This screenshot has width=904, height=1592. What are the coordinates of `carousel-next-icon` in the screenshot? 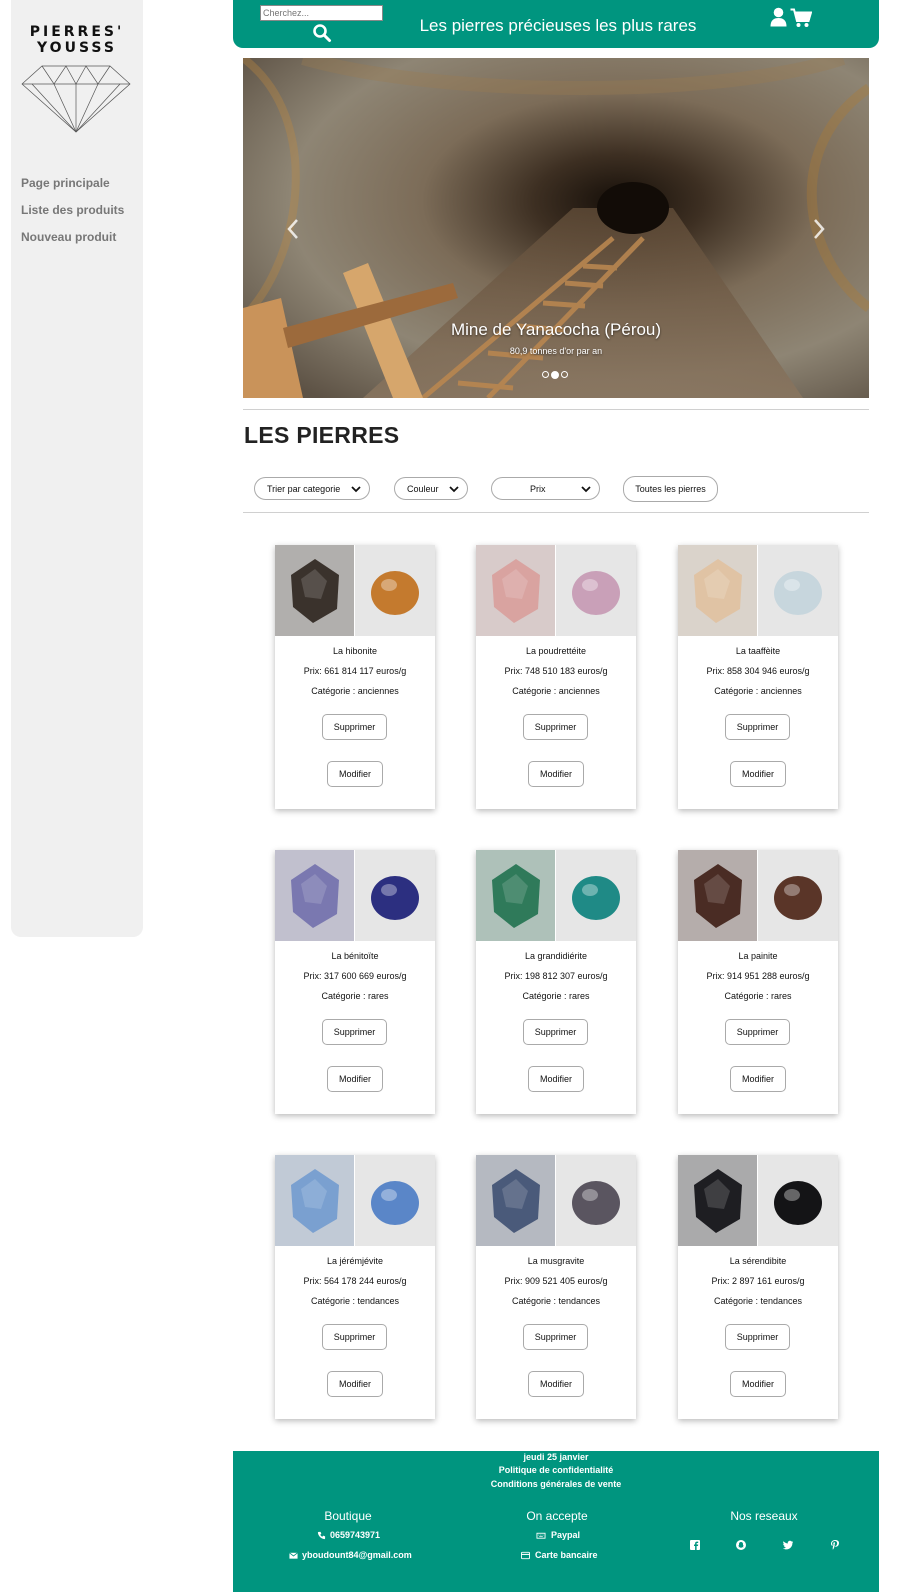 It's located at (819, 229).